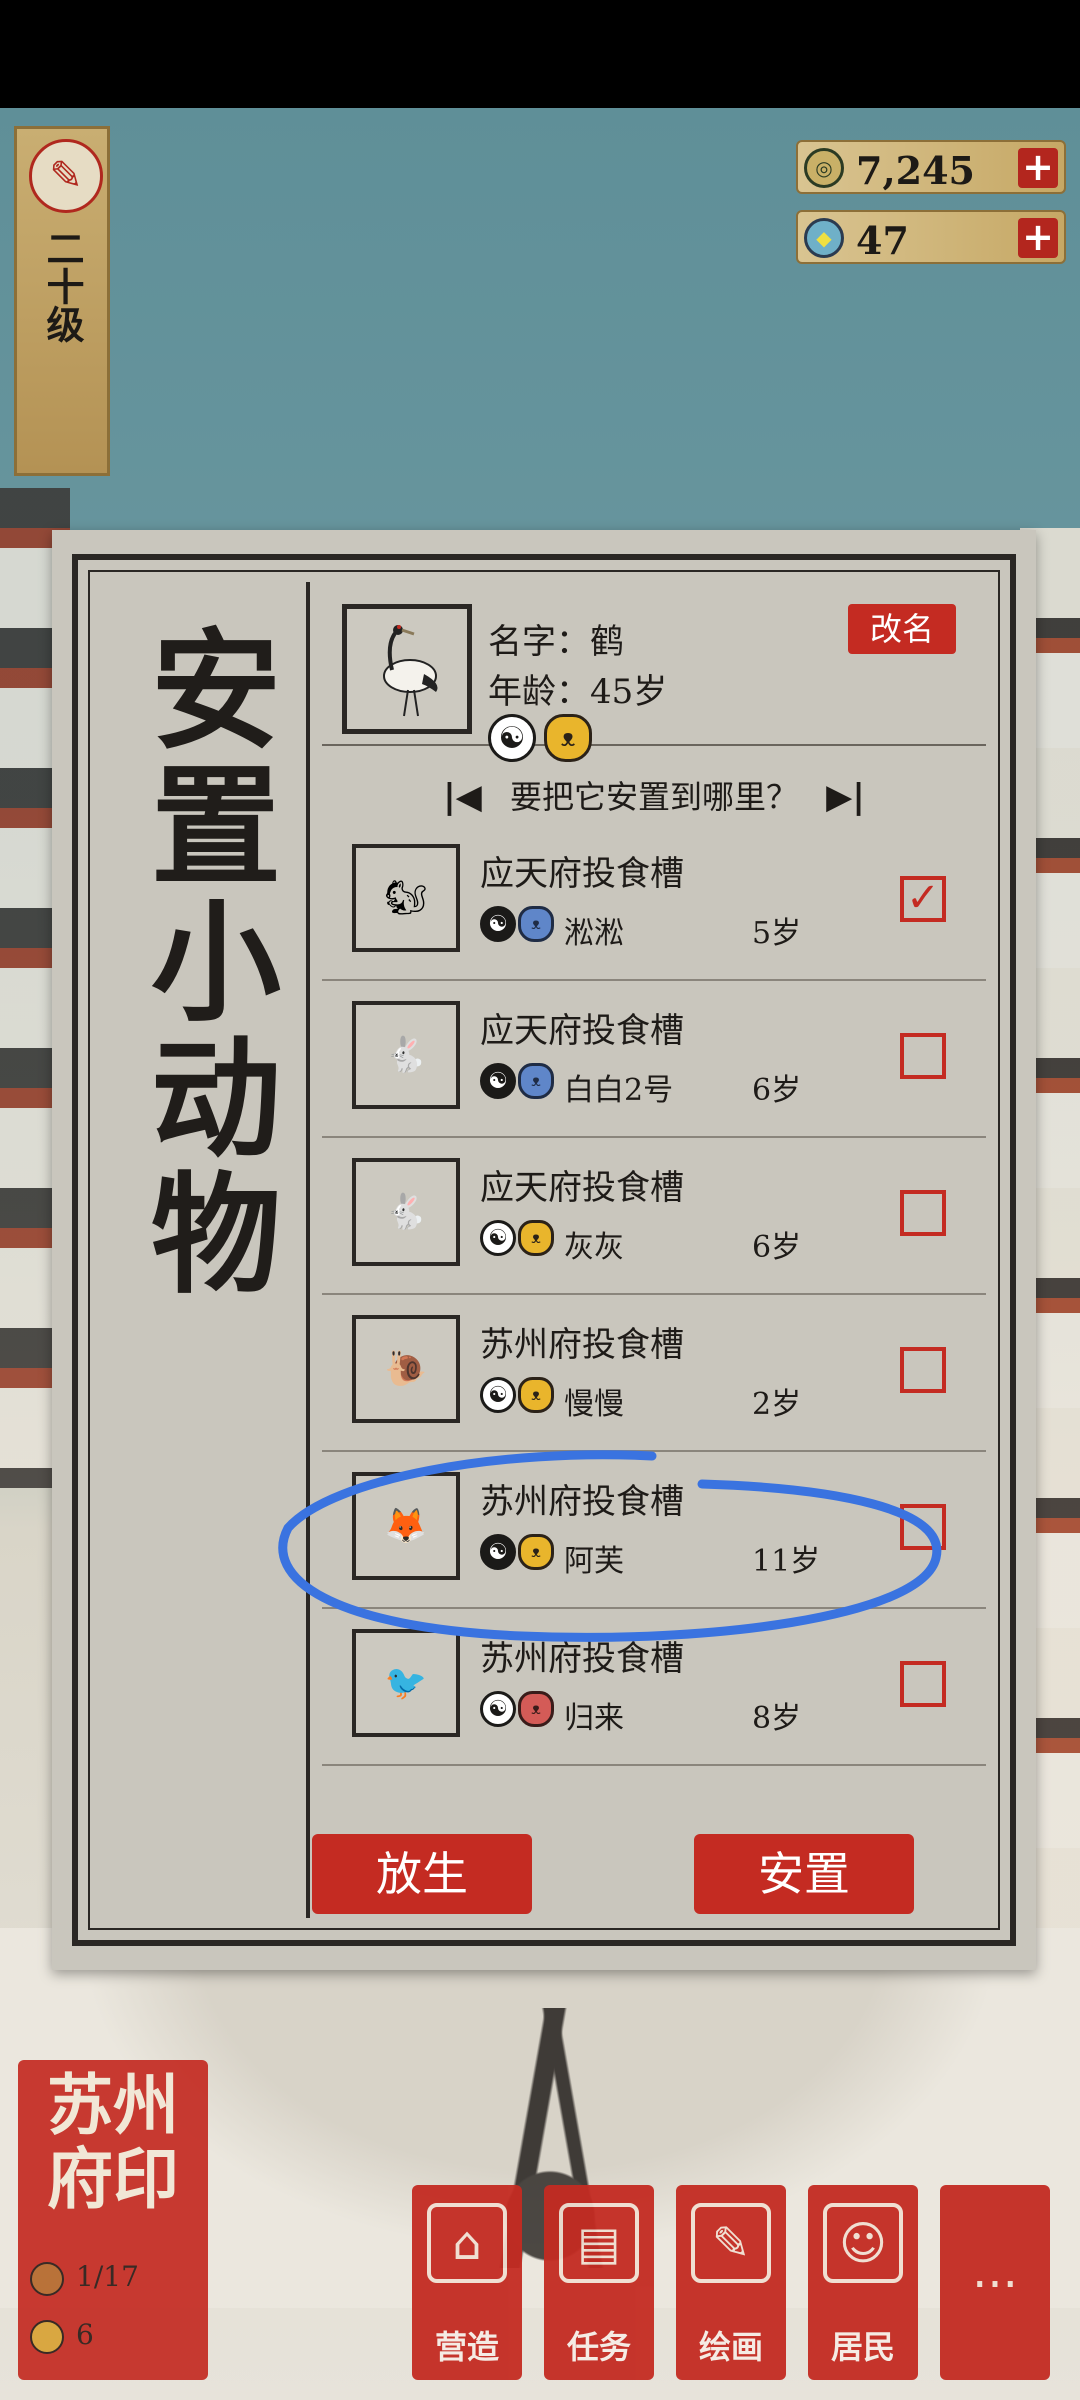  What do you see at coordinates (730, 2347) in the screenshot?
I see `nav-paint-label: 绘画` at bounding box center [730, 2347].